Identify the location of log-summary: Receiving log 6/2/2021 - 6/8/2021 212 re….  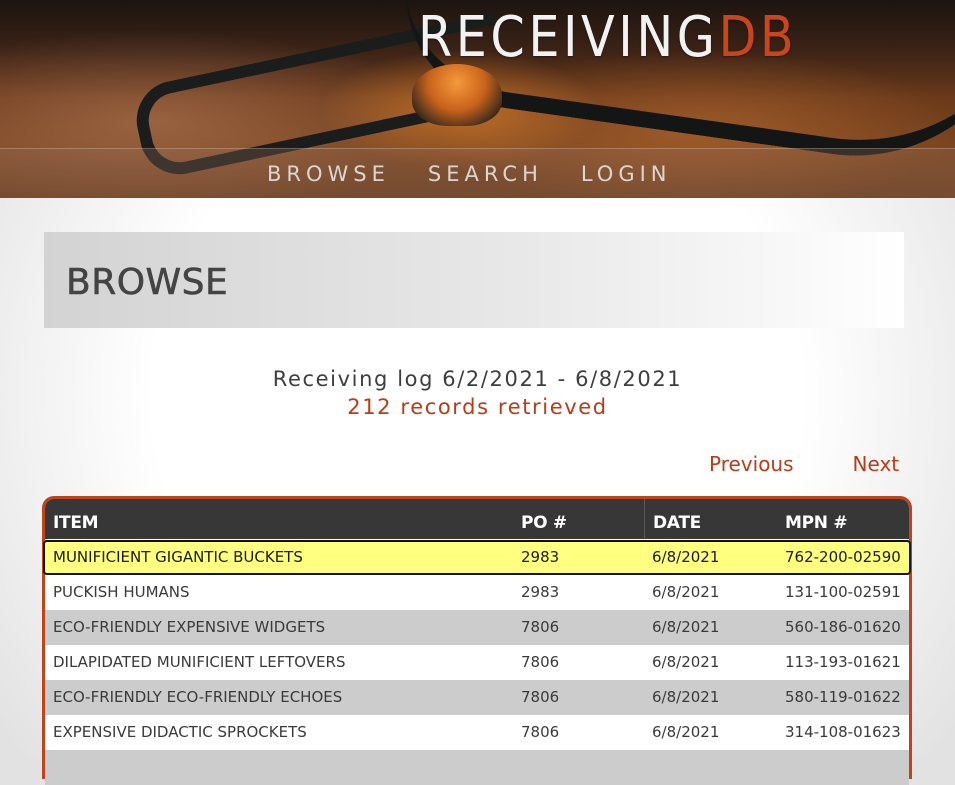
(477, 394).